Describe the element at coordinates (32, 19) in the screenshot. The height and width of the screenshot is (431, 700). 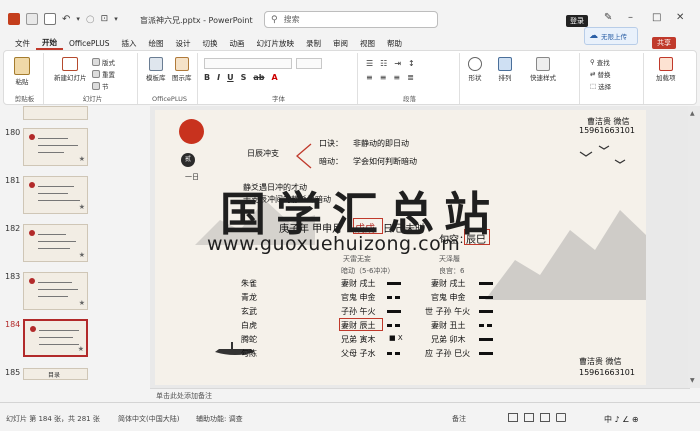
I see `autosave-toggle-icon` at that location.